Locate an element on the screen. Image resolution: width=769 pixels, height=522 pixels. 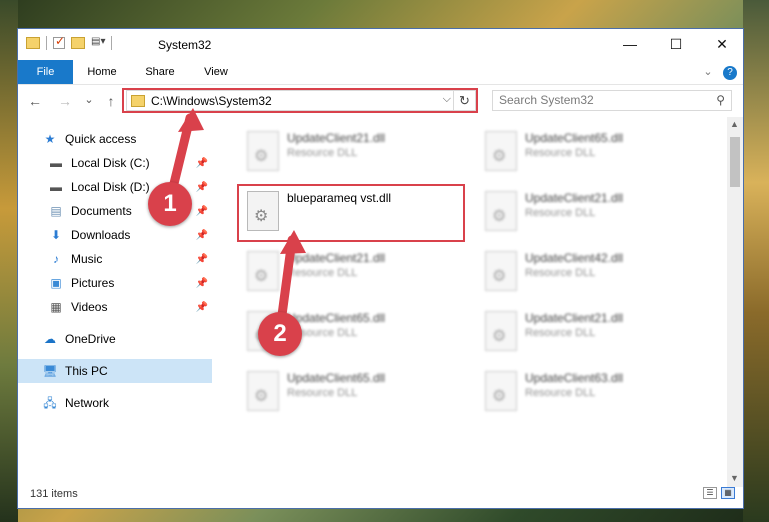
tab-share: Share is located at coordinates (160, 72).